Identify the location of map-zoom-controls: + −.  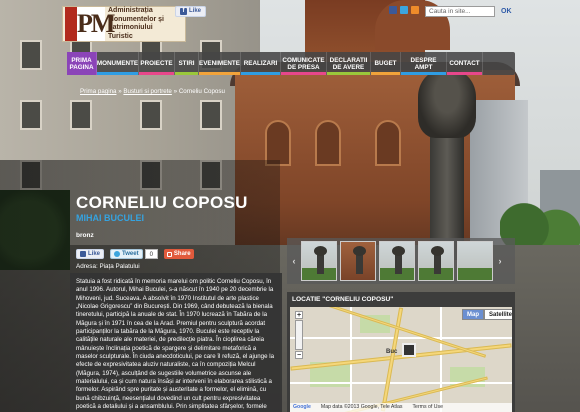
(299, 335).